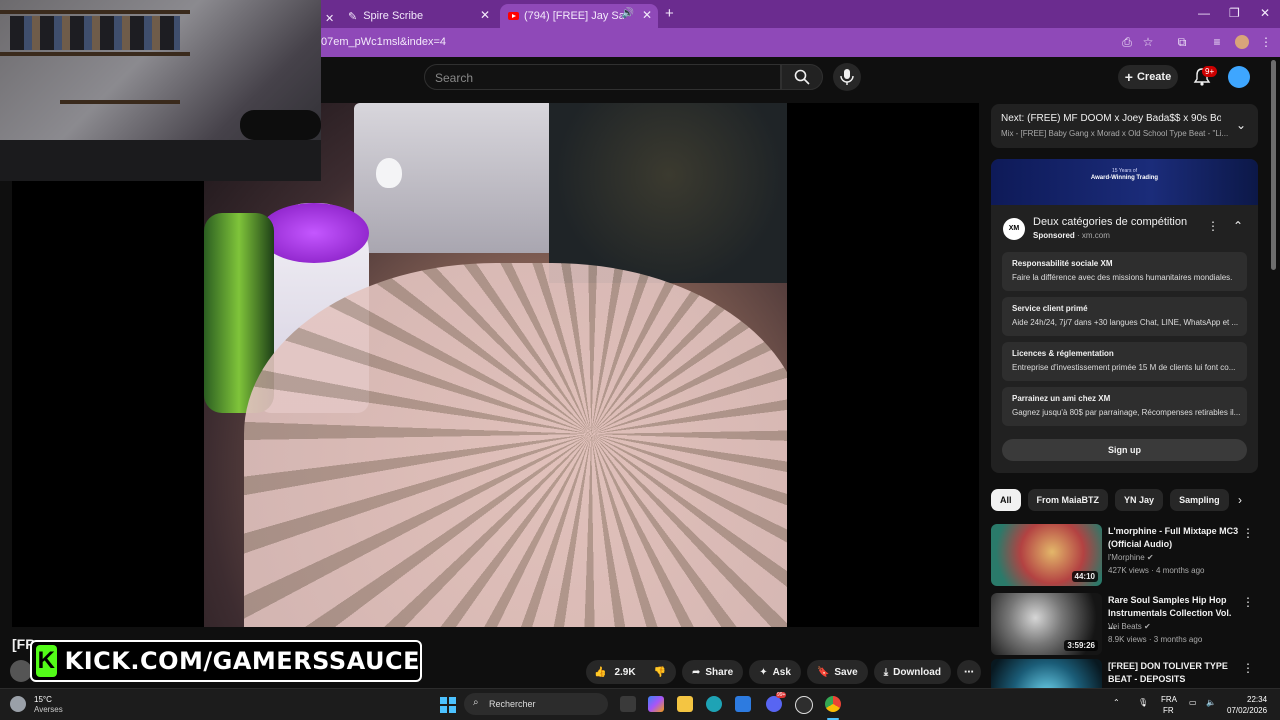 The width and height of the screenshot is (1280, 720). I want to click on url-field: 07em_pWc1msl&index=4, so click(383, 42).